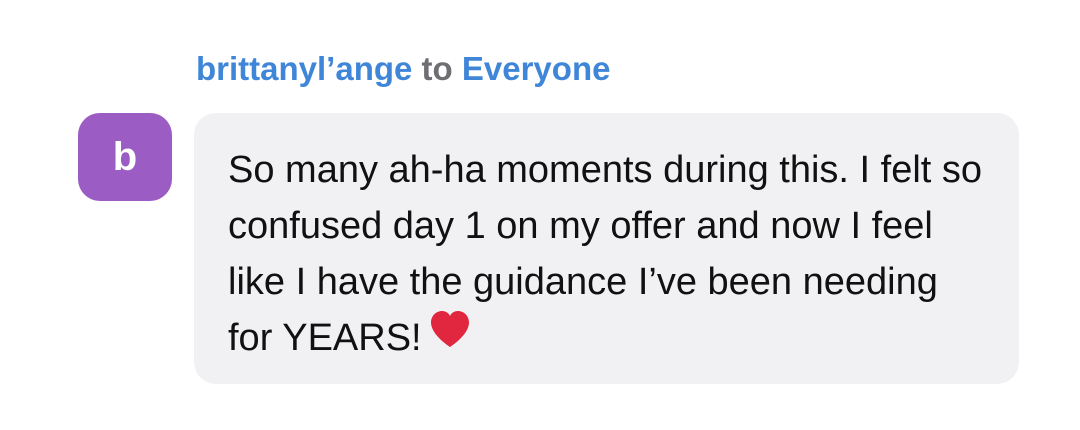  Describe the element at coordinates (536, 68) in the screenshot. I see `recipient-name: Everyone` at that location.